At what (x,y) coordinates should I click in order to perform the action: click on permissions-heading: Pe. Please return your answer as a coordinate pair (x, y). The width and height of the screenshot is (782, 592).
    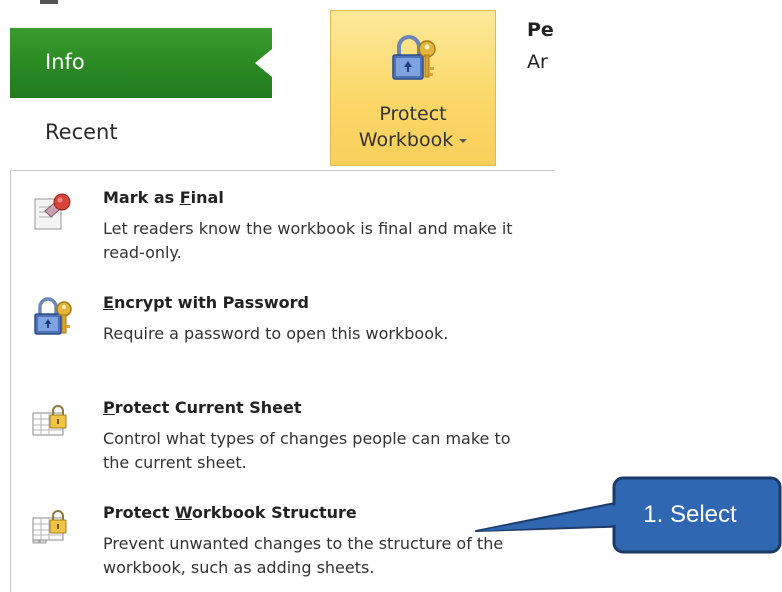
    Looking at the image, I should click on (540, 30).